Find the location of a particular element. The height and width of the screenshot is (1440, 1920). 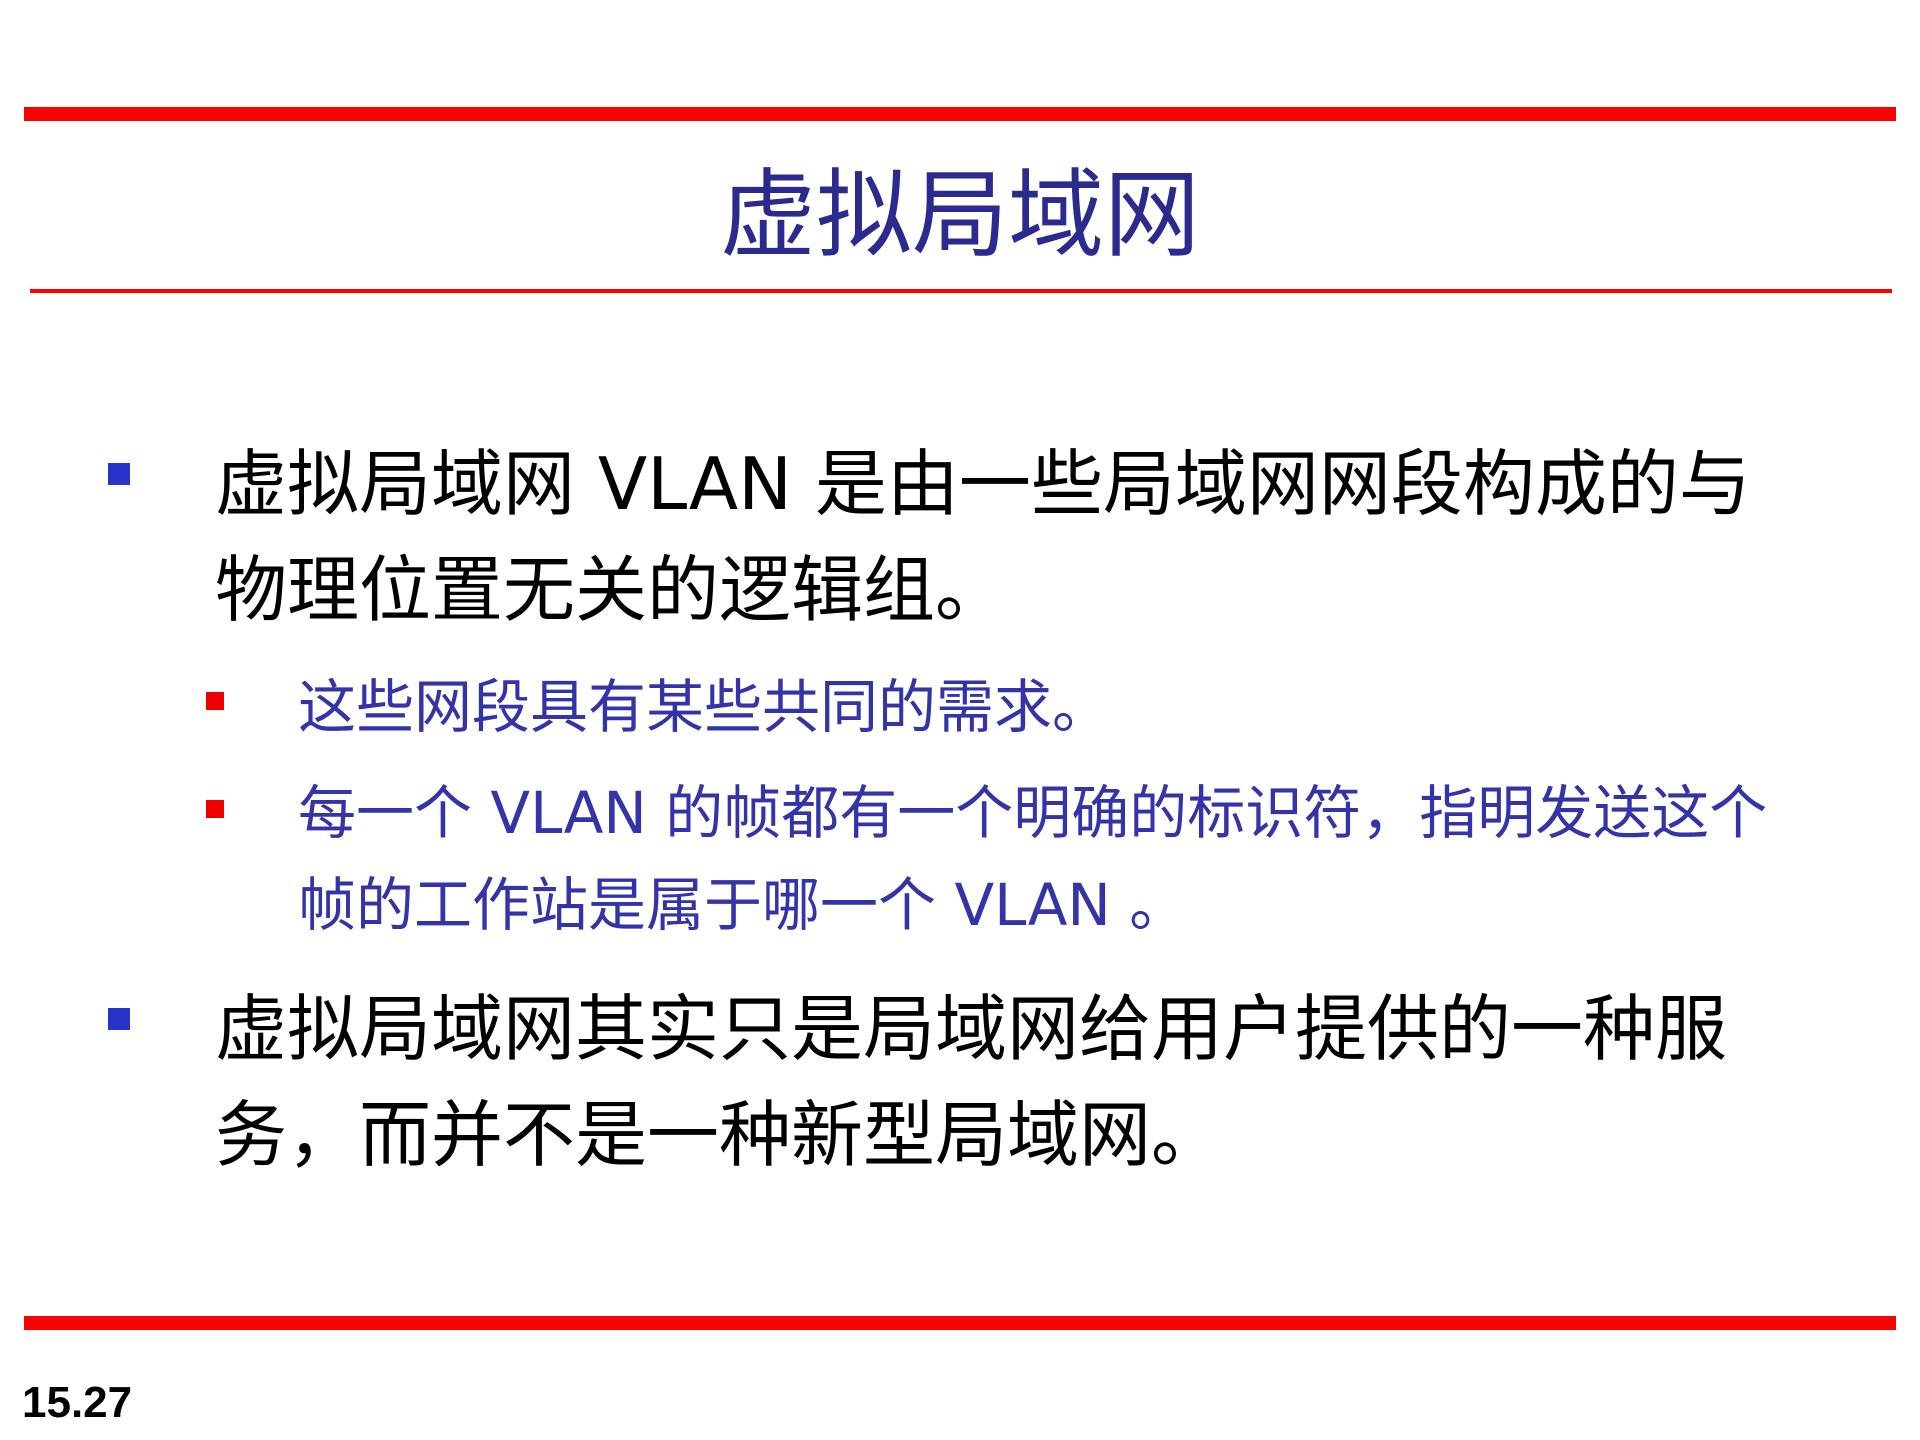

title-underline-rule is located at coordinates (961, 291).